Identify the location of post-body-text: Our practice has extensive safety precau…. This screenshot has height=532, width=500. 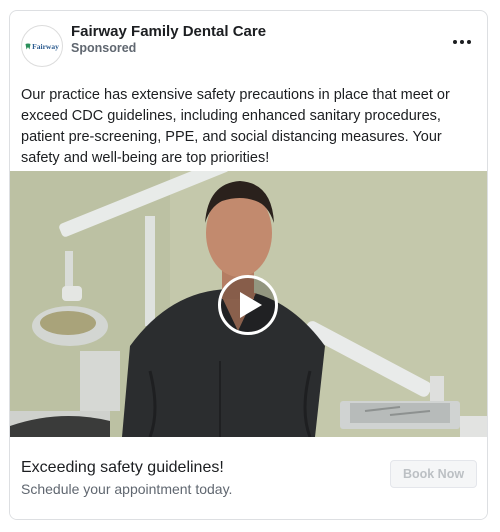
(235, 126).